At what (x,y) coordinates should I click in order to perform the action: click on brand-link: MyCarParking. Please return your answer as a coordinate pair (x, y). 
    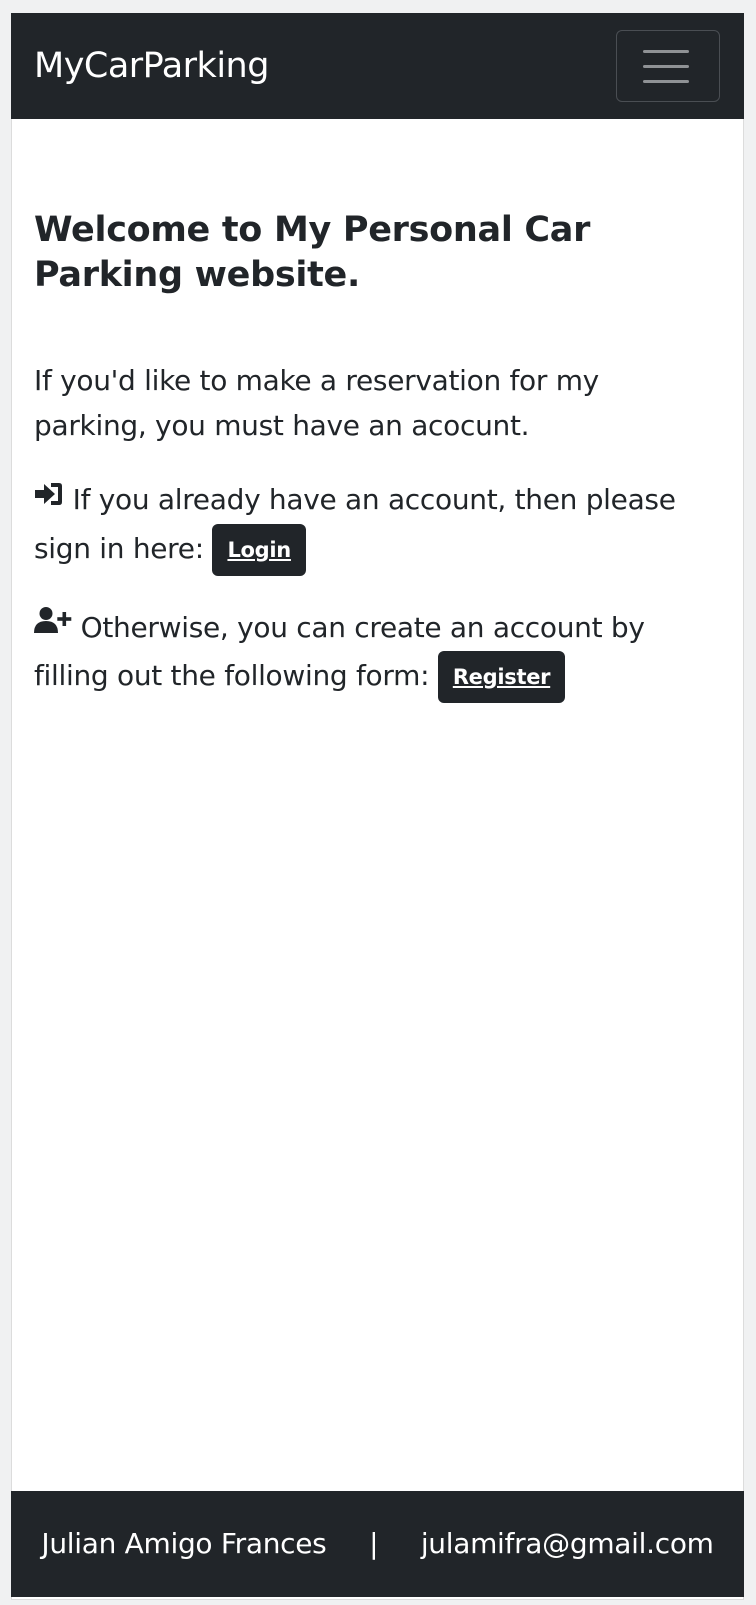
    Looking at the image, I should click on (151, 66).